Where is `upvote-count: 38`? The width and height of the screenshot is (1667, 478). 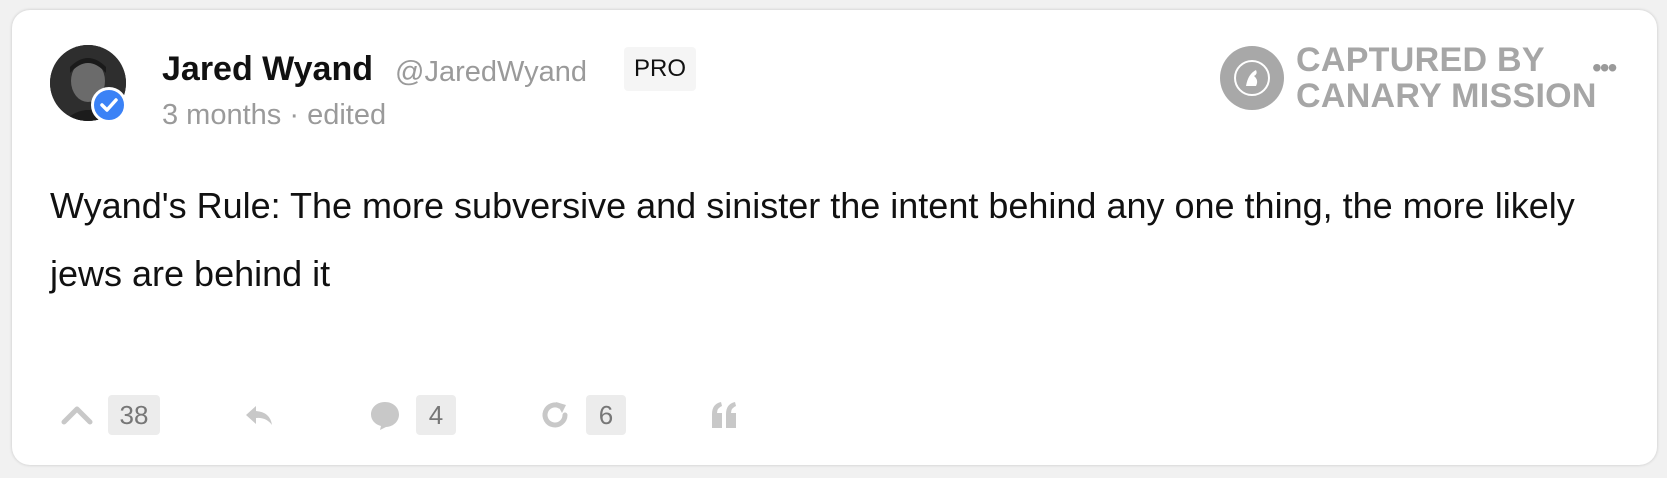 upvote-count: 38 is located at coordinates (134, 415).